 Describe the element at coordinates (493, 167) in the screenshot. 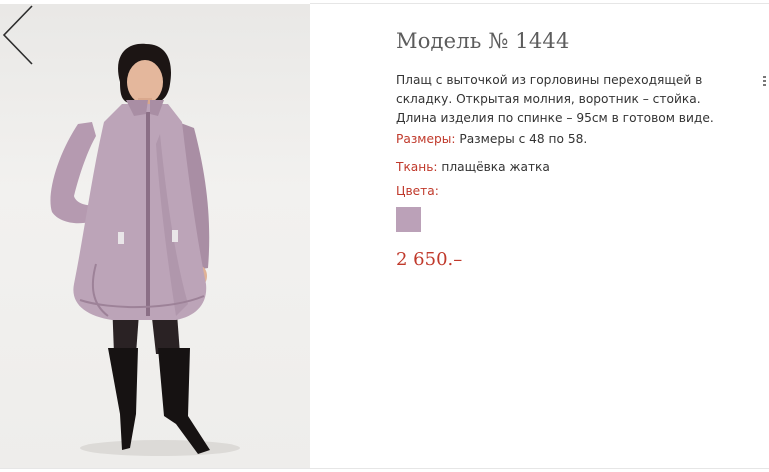

I see `fabric-value: плащёвка жатка` at that location.